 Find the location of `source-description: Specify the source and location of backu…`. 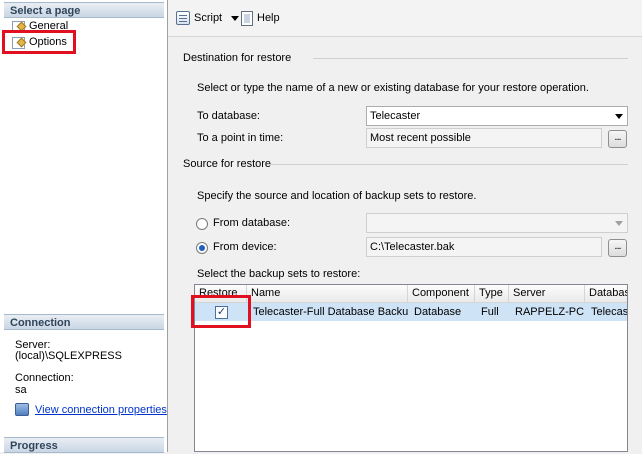

source-description: Specify the source and location of backu… is located at coordinates (337, 196).